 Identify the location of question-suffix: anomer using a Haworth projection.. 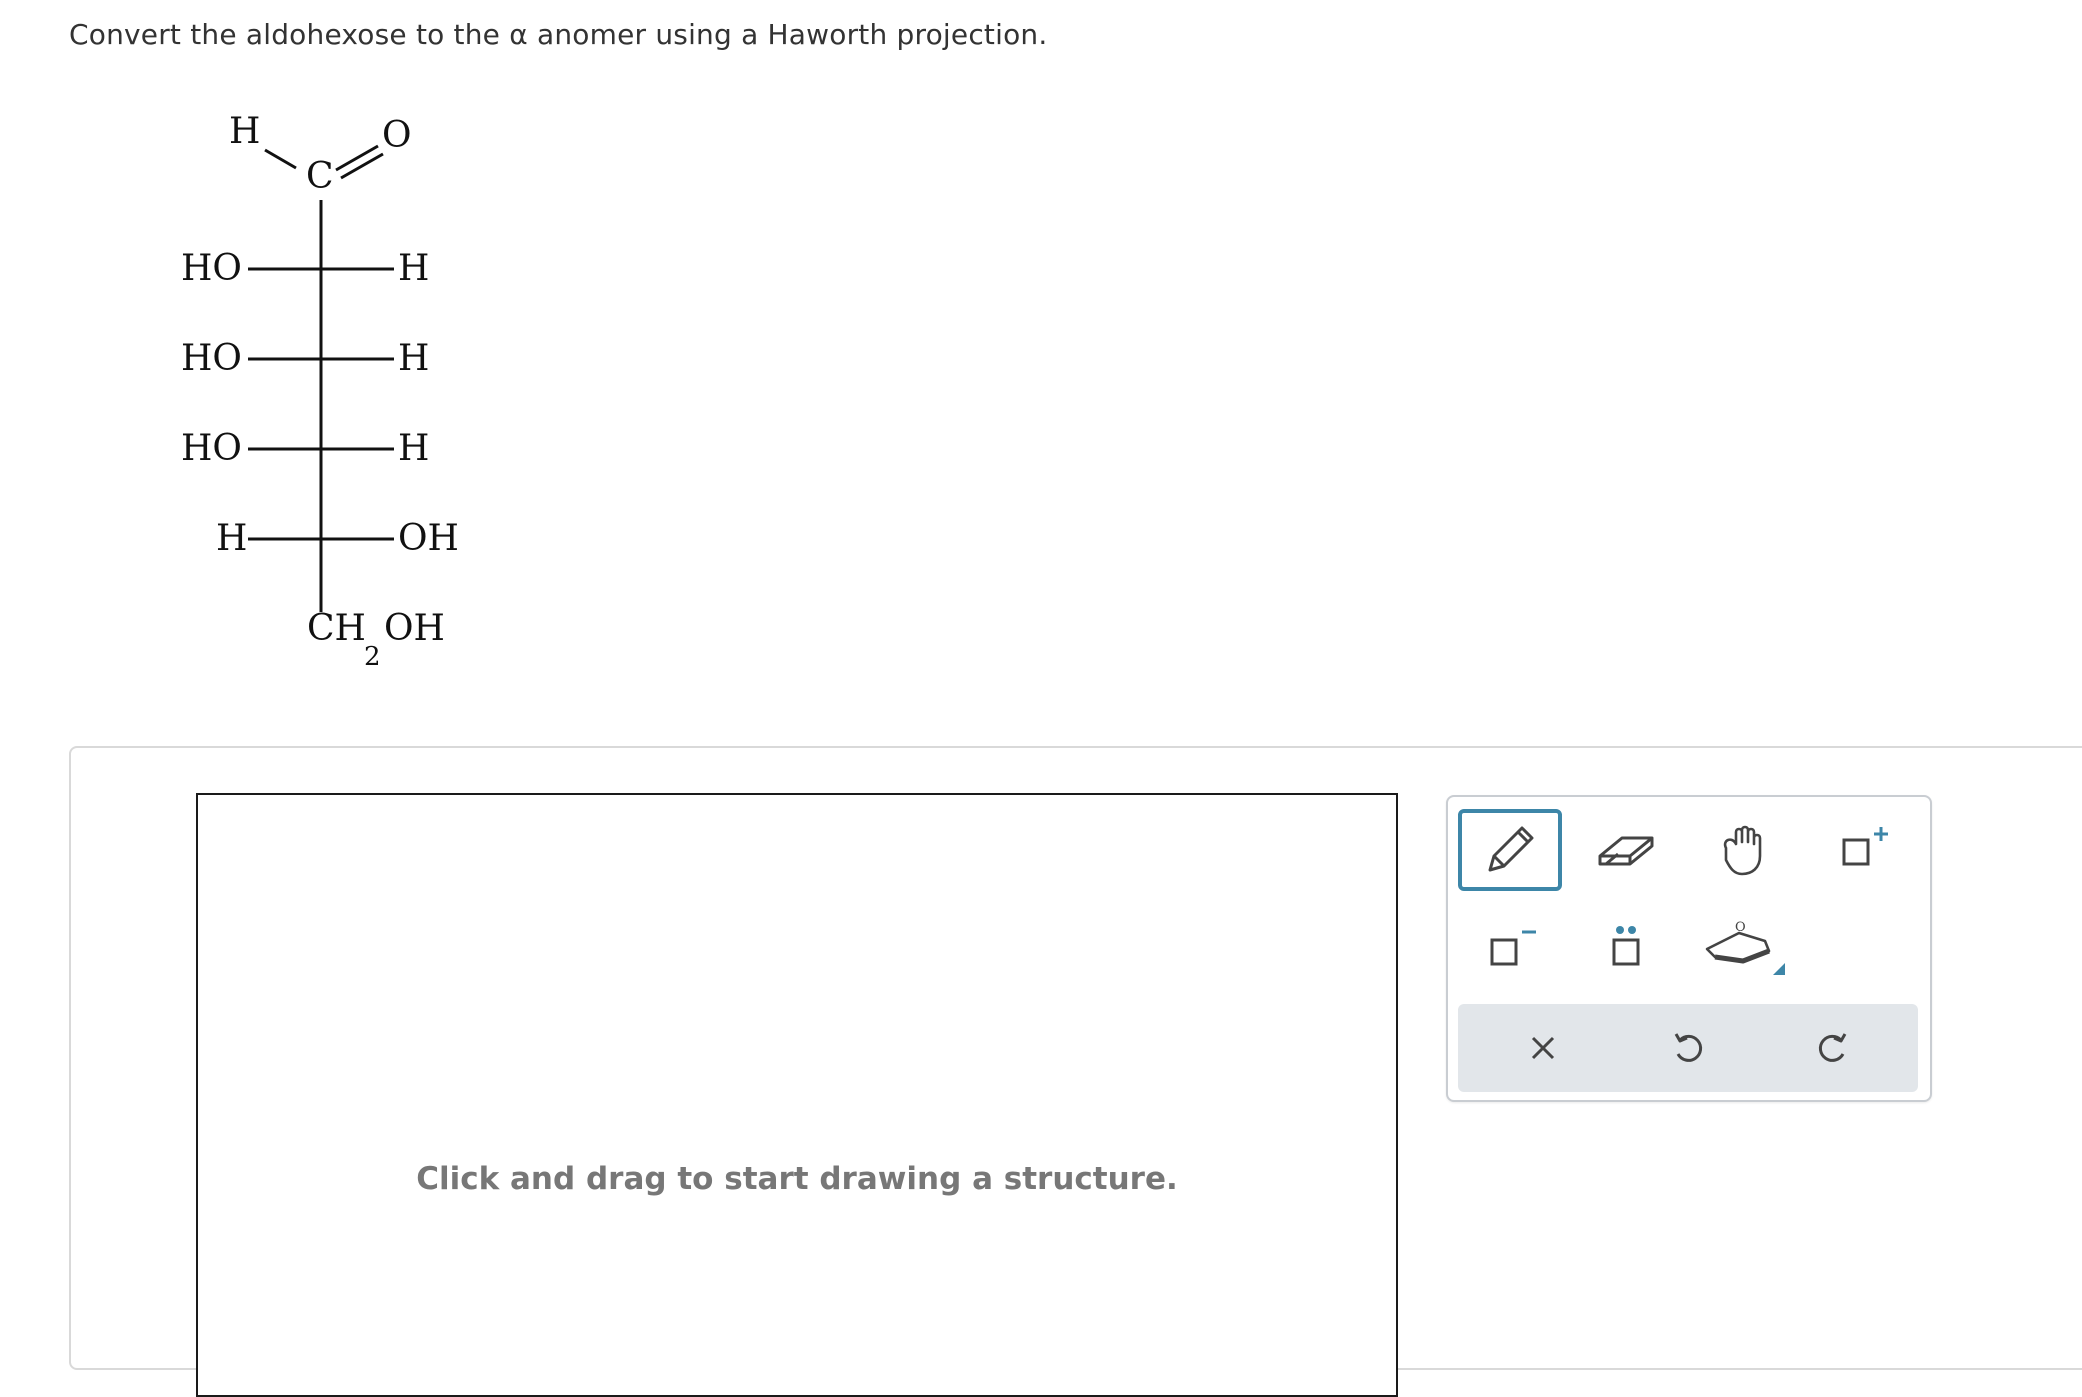
(787, 34).